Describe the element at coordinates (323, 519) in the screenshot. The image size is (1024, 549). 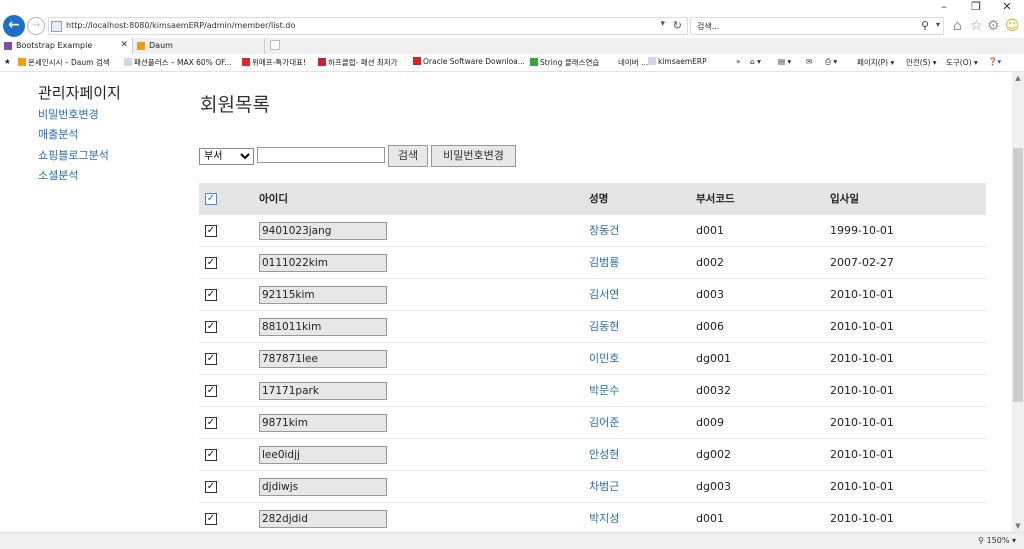
I see `member-id-field: 282djdid` at that location.